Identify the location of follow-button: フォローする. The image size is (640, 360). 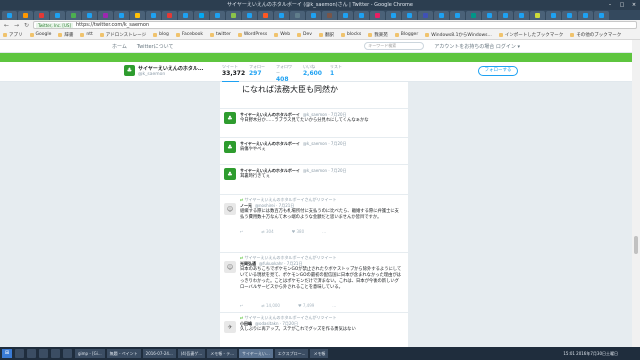
(498, 71).